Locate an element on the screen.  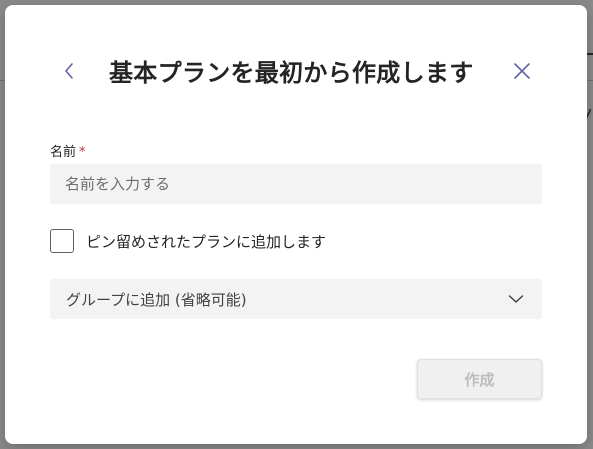
chevron-down-icon is located at coordinates (516, 299).